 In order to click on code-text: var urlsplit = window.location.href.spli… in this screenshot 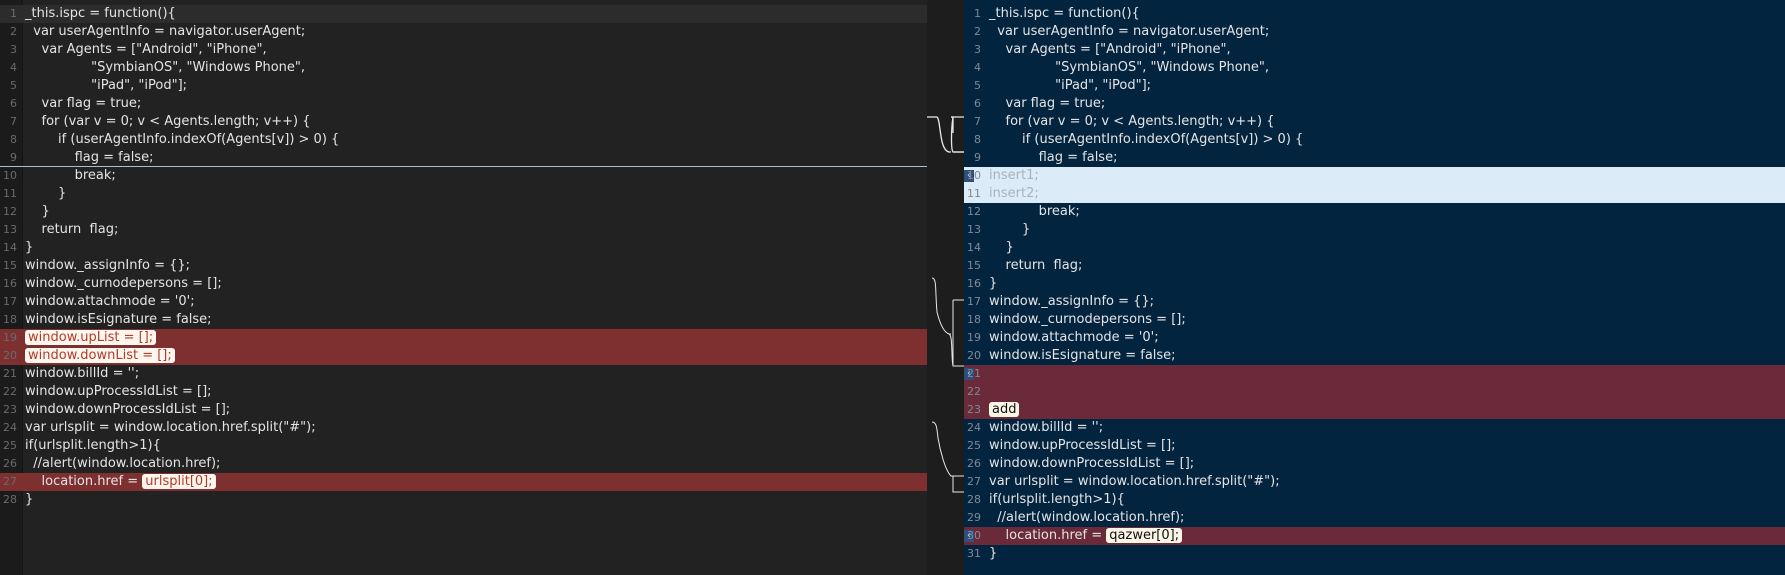, I will do `click(1134, 482)`.